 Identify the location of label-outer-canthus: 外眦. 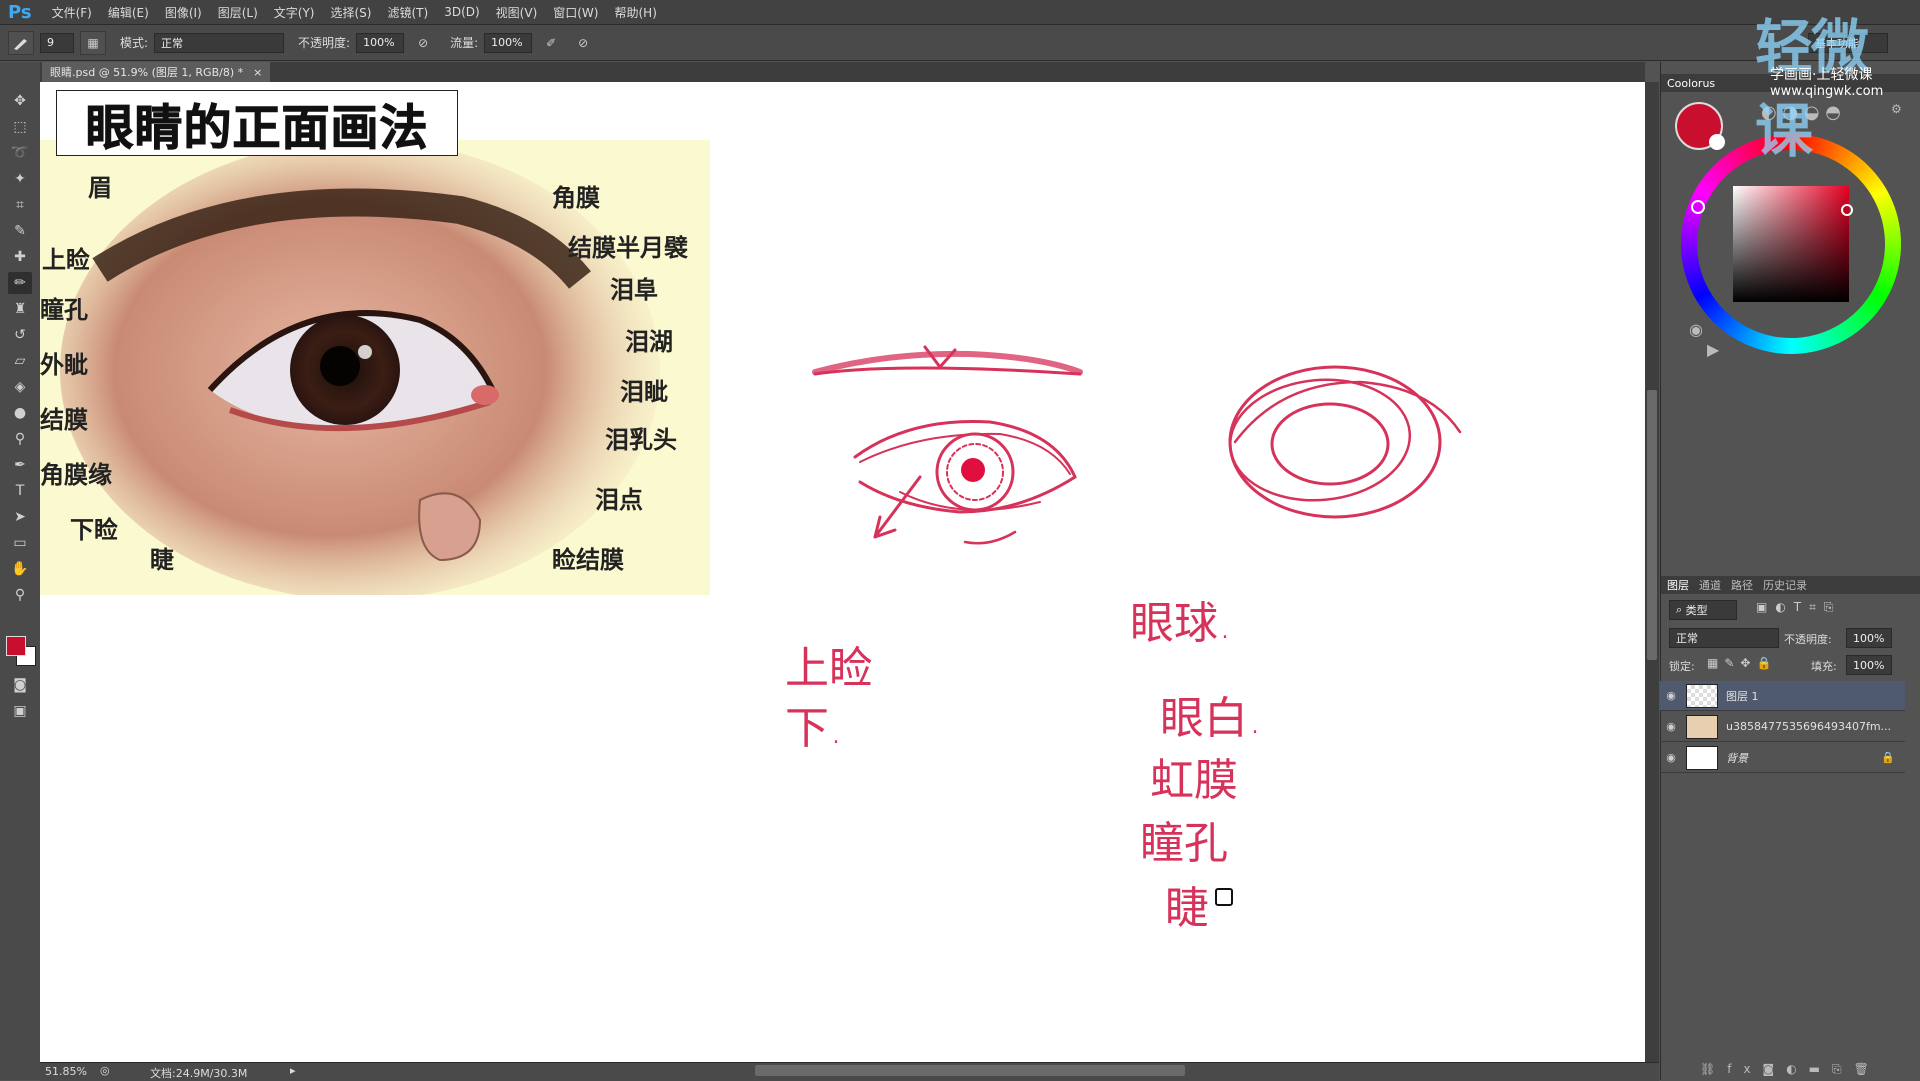
(64, 365).